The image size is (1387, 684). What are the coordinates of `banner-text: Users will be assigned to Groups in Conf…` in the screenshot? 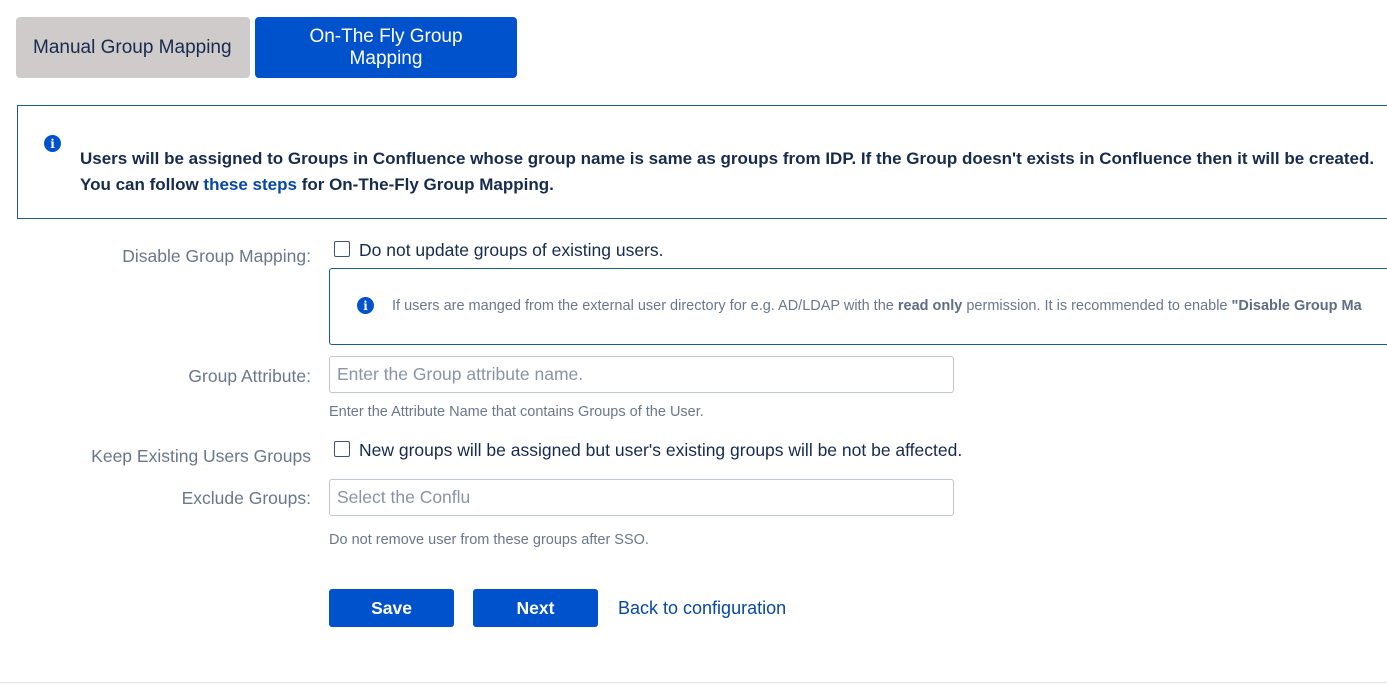 It's located at (733, 172).